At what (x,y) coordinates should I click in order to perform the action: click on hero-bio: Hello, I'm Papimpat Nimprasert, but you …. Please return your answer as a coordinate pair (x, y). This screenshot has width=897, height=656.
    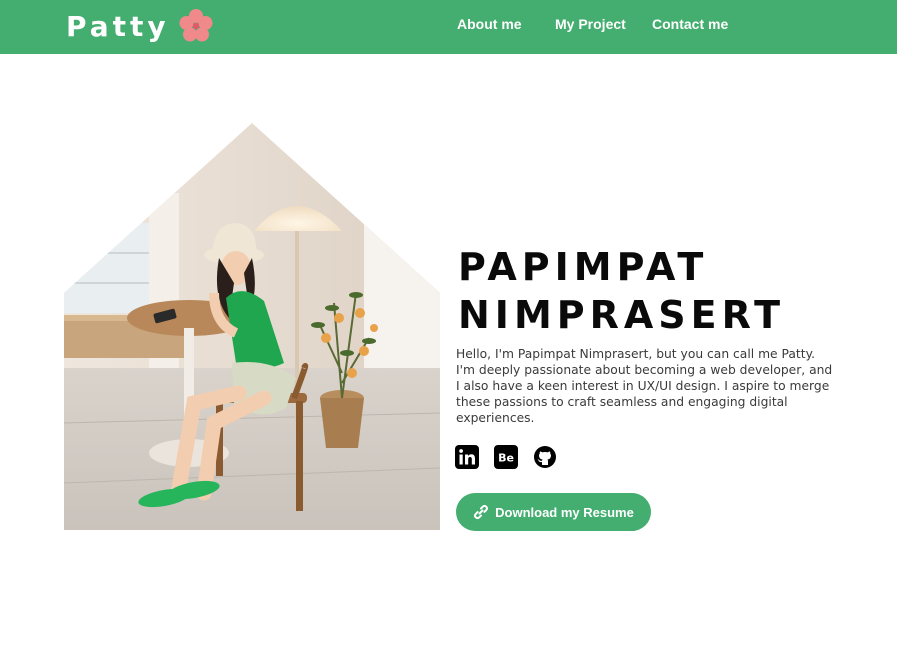
    Looking at the image, I should click on (644, 386).